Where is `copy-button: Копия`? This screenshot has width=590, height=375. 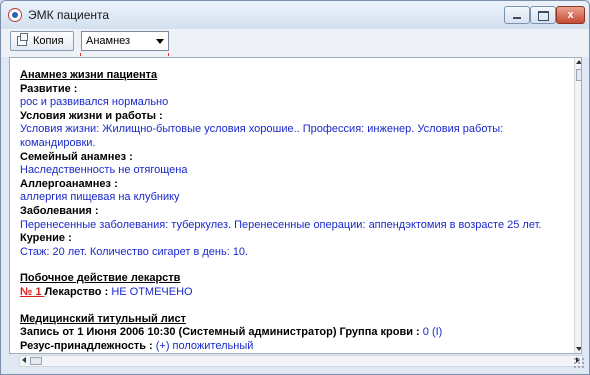 copy-button: Копия is located at coordinates (42, 41).